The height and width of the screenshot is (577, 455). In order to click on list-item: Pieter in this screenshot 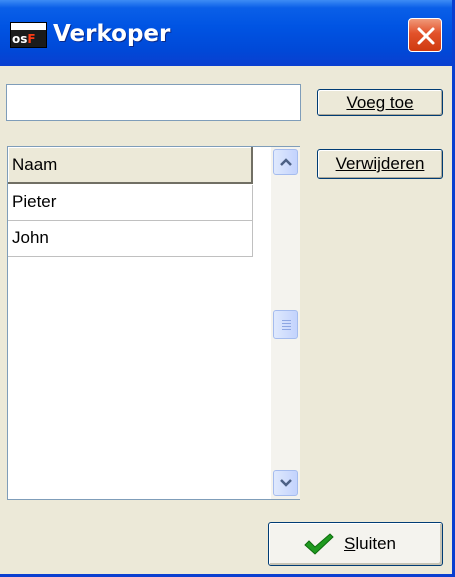, I will do `click(130, 203)`.